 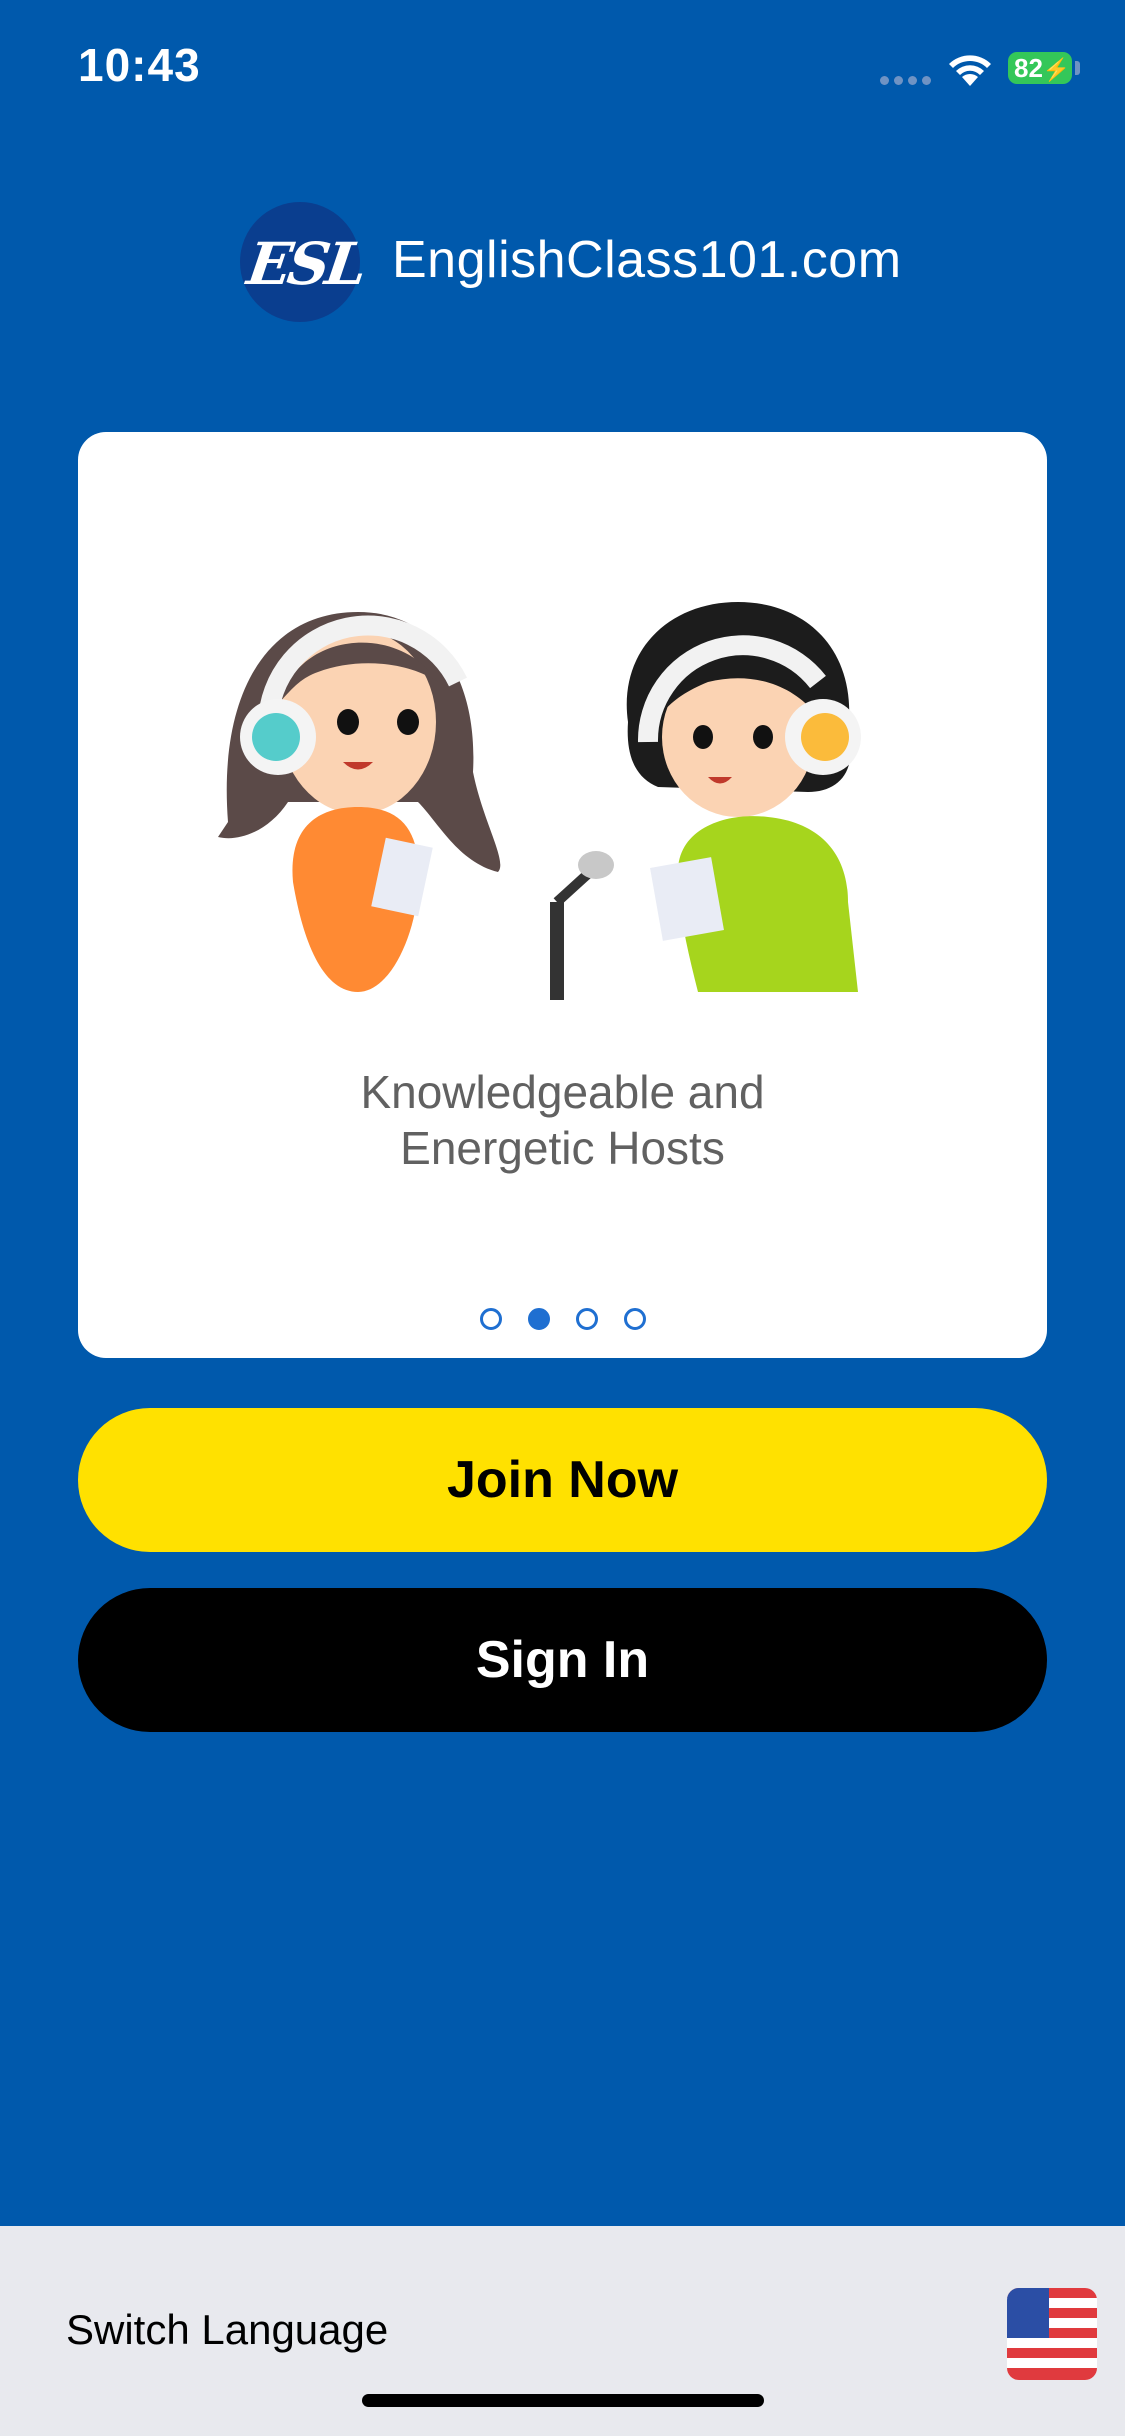 I want to click on microphone-icon, so click(x=582, y=925).